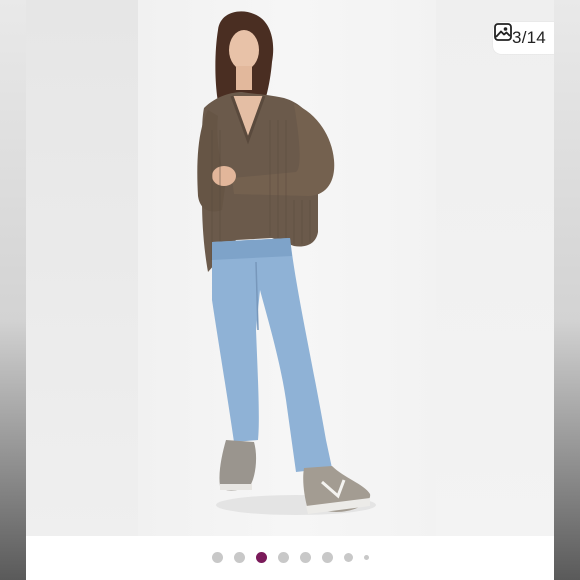 The height and width of the screenshot is (580, 580). Describe the element at coordinates (567, 290) in the screenshot. I see `right-edge-shadow` at that location.